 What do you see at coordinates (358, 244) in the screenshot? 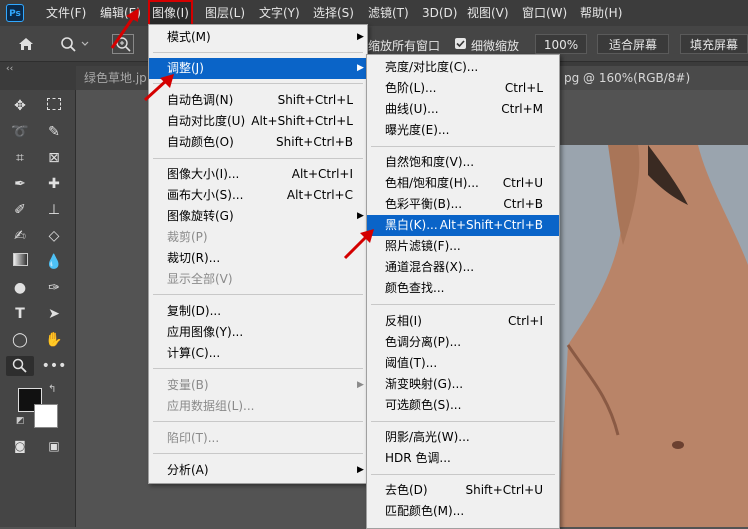
I see `annotation-arrow-black-white` at bounding box center [358, 244].